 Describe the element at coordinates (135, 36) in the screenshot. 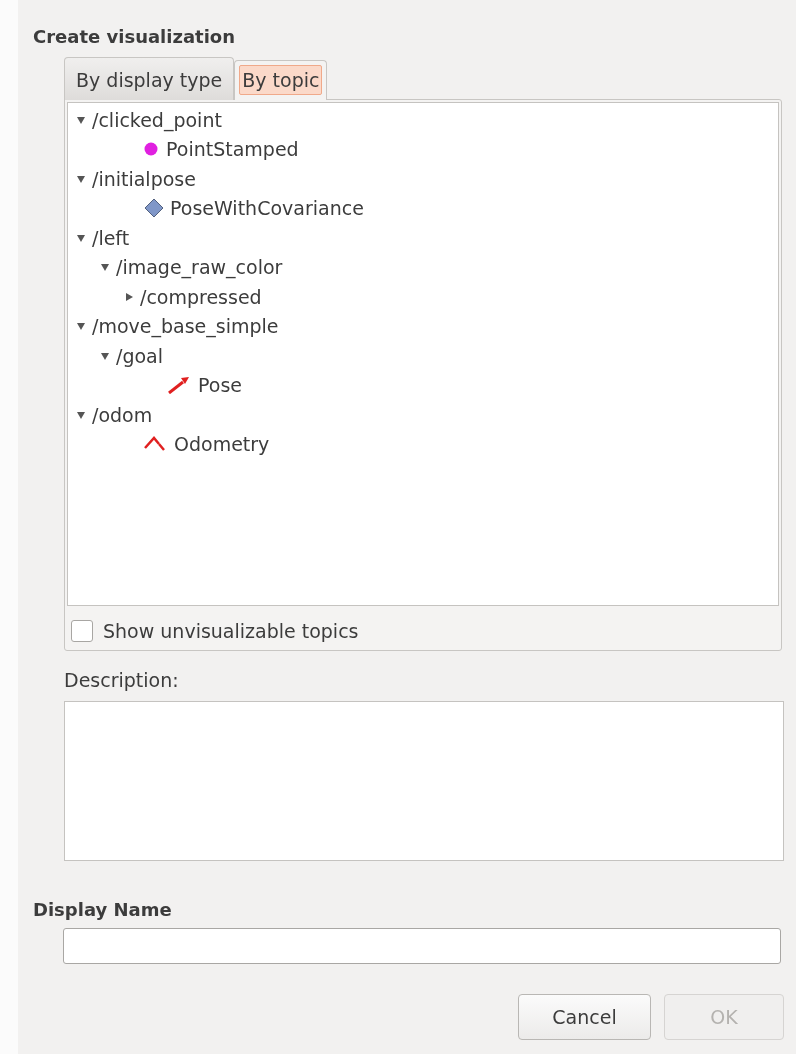

I see `dialog-title: Create visualization` at that location.